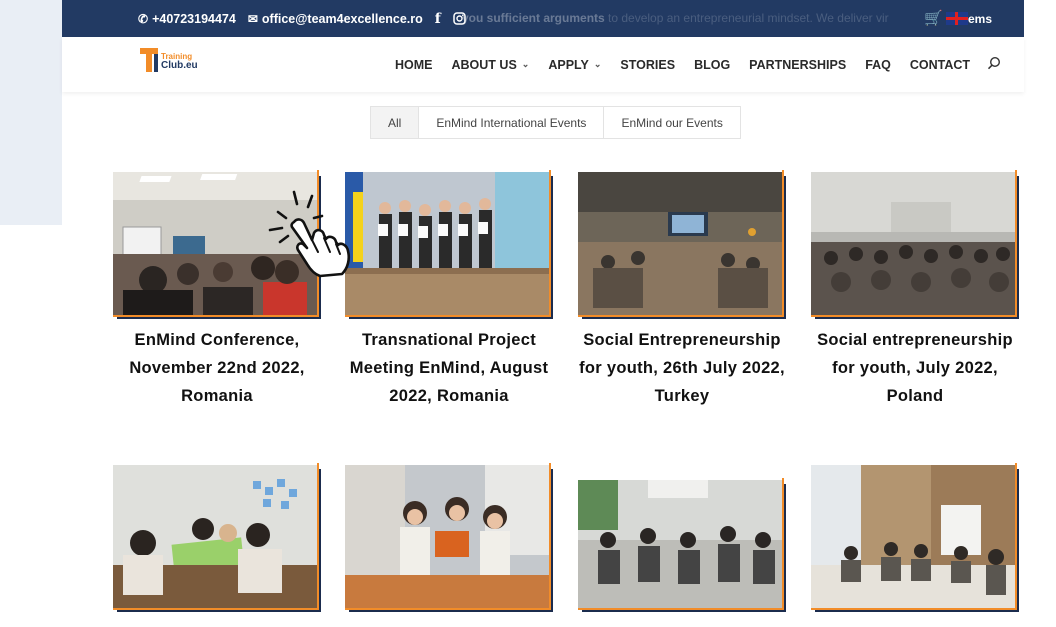 The image size is (1056, 627). What do you see at coordinates (512, 122) in the screenshot?
I see `filter-international-events: EnMind International Events` at bounding box center [512, 122].